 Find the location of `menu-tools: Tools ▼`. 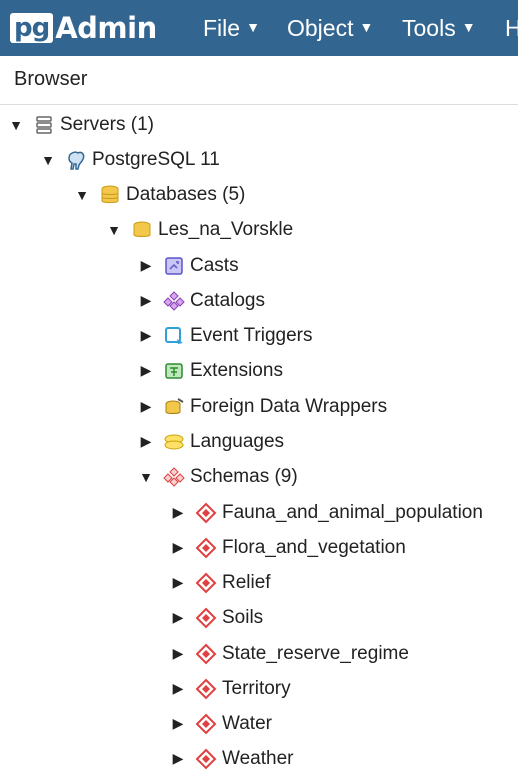

menu-tools: Tools ▼ is located at coordinates (439, 28).